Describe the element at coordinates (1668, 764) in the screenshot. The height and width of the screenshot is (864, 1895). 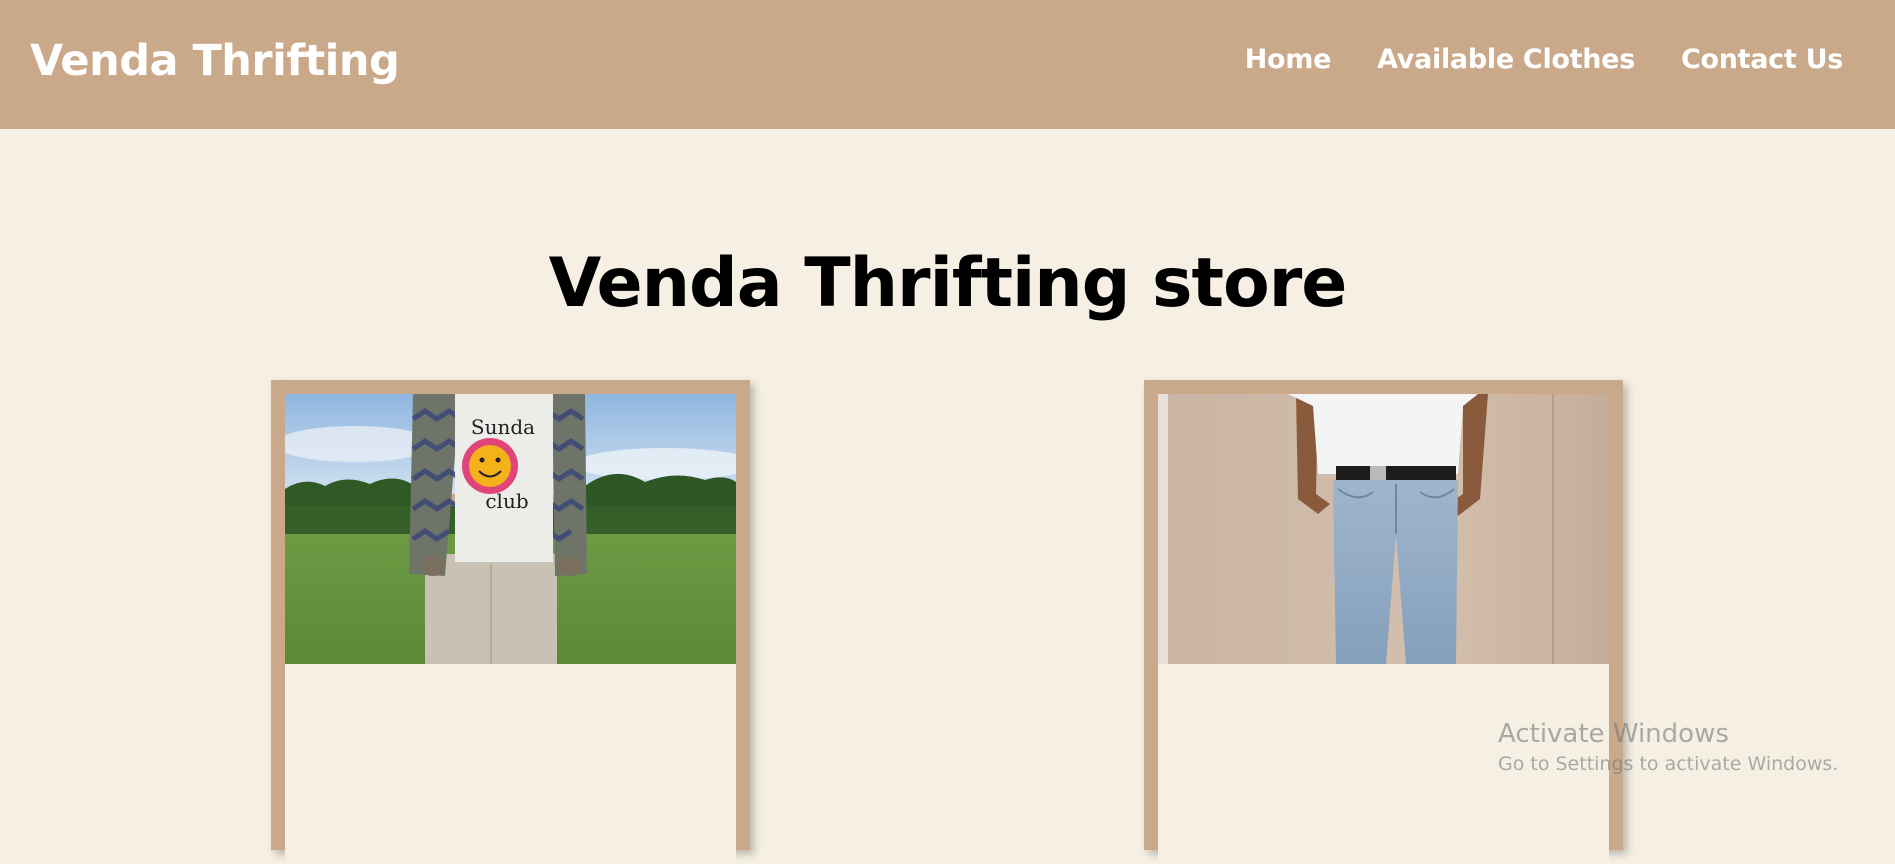
I see `watermark-subtitle: Go to Settings to activate Windows.` at that location.